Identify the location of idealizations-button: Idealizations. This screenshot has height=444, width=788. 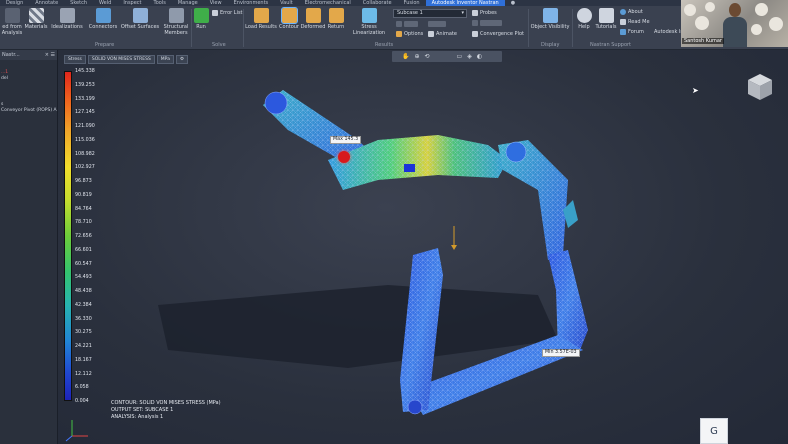
(67, 19).